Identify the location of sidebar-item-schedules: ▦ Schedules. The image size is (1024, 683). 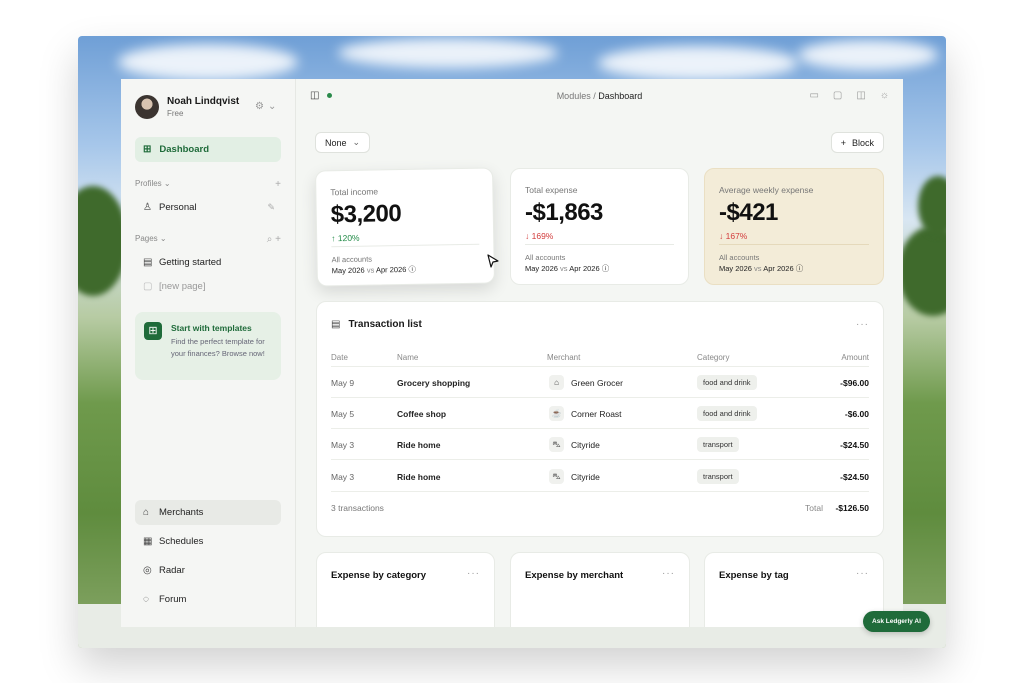
(208, 541).